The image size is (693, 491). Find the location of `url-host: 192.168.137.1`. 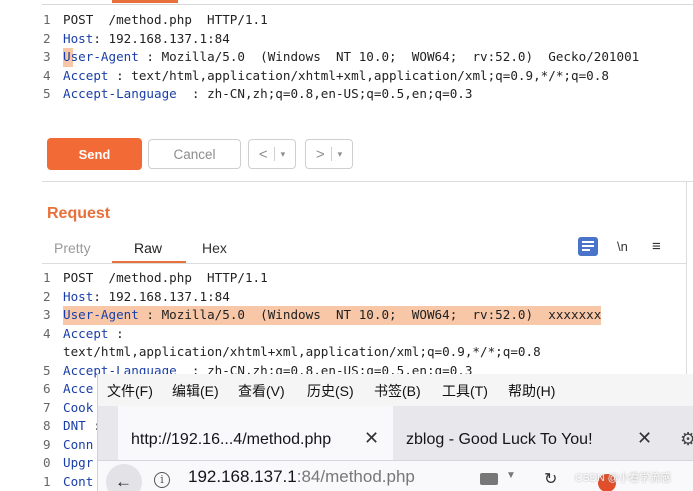

url-host: 192.168.137.1 is located at coordinates (242, 476).